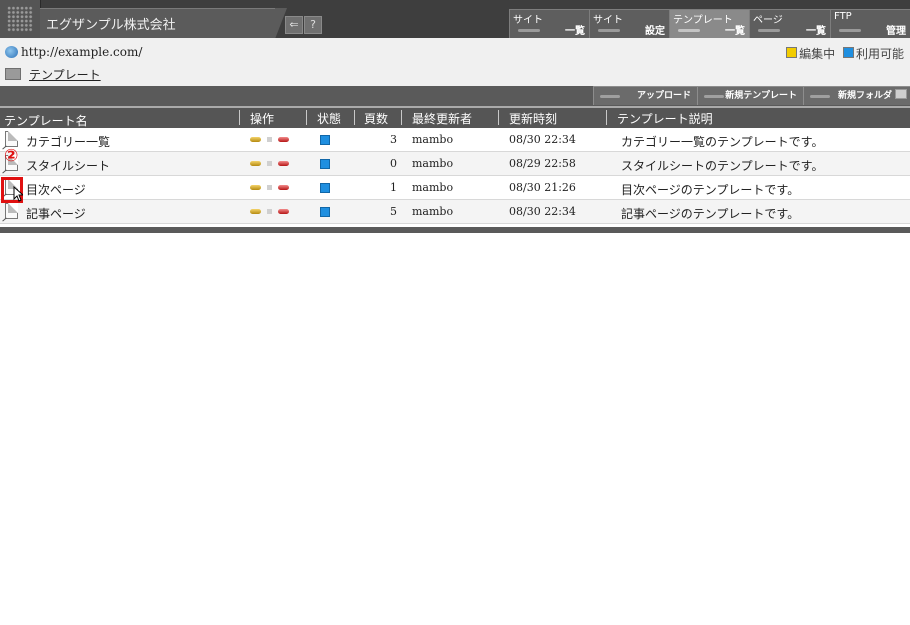 The image size is (910, 625). I want to click on new-template-button: 新規テンプレート, so click(750, 95).